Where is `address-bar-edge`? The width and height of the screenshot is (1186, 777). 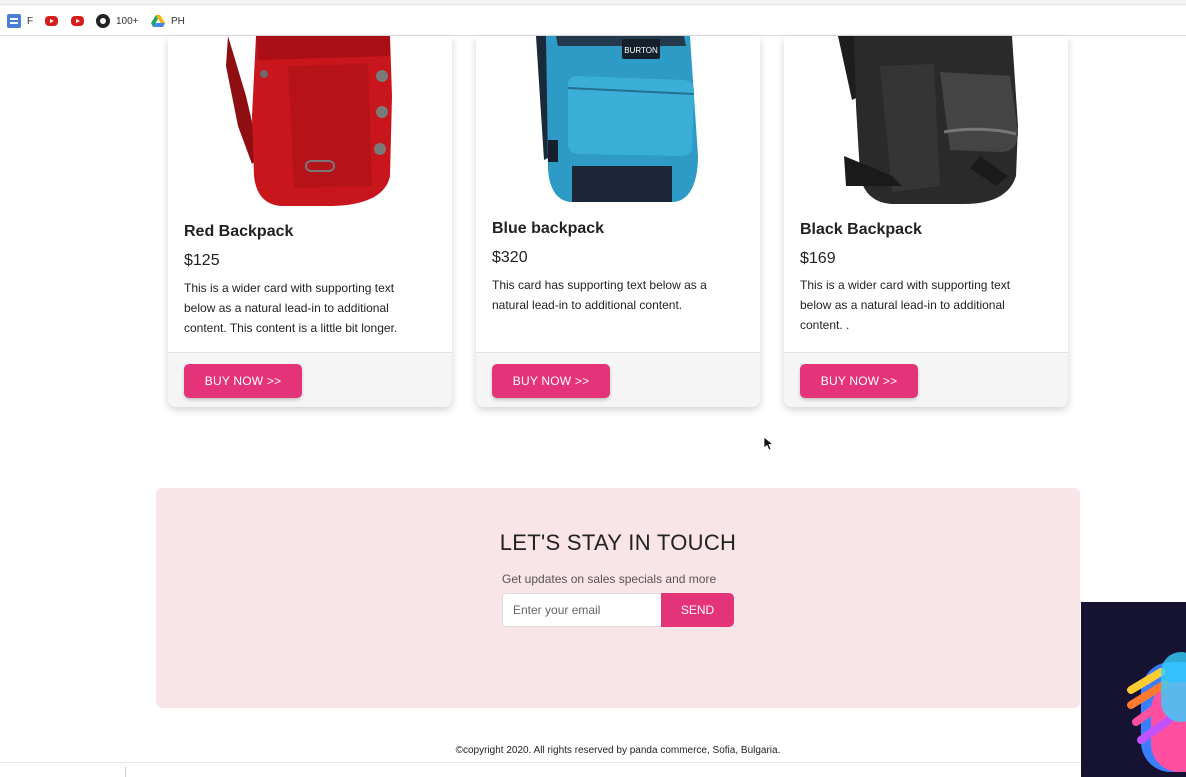
address-bar-edge is located at coordinates (593, 2).